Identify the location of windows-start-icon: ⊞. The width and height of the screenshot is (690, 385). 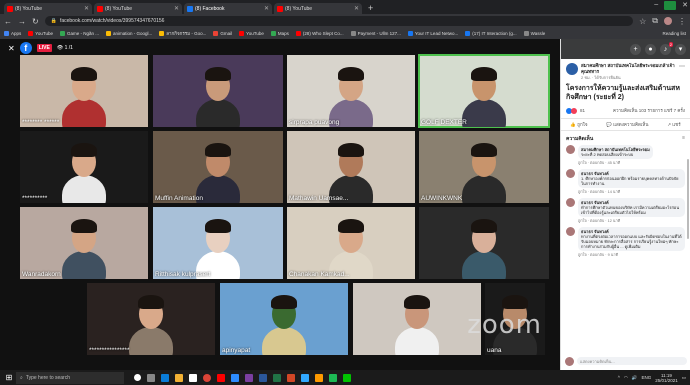
(9, 378).